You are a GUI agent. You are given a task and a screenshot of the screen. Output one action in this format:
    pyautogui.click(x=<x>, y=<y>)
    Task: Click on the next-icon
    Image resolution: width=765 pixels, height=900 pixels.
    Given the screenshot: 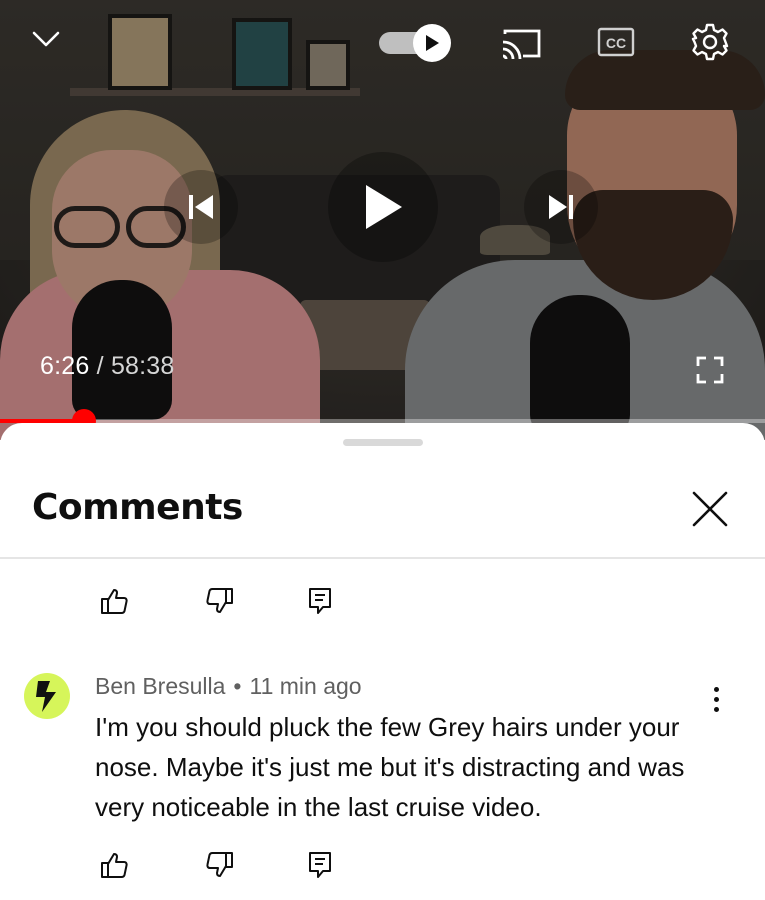 What is the action you would take?
    pyautogui.click(x=561, y=207)
    